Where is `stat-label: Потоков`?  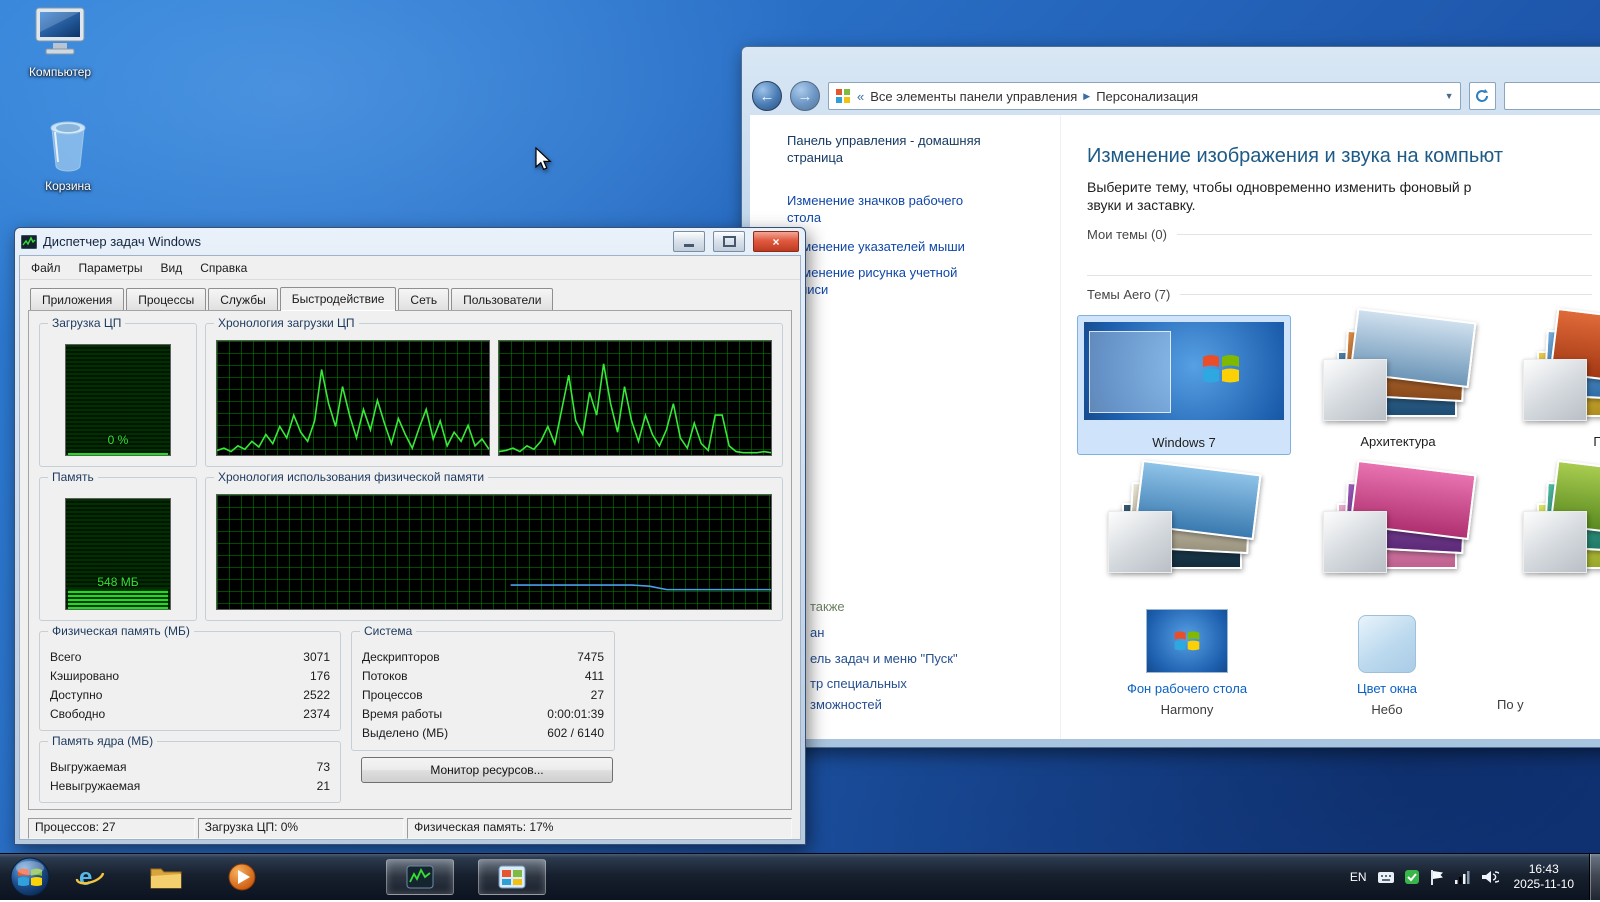
stat-label: Потоков is located at coordinates (385, 676).